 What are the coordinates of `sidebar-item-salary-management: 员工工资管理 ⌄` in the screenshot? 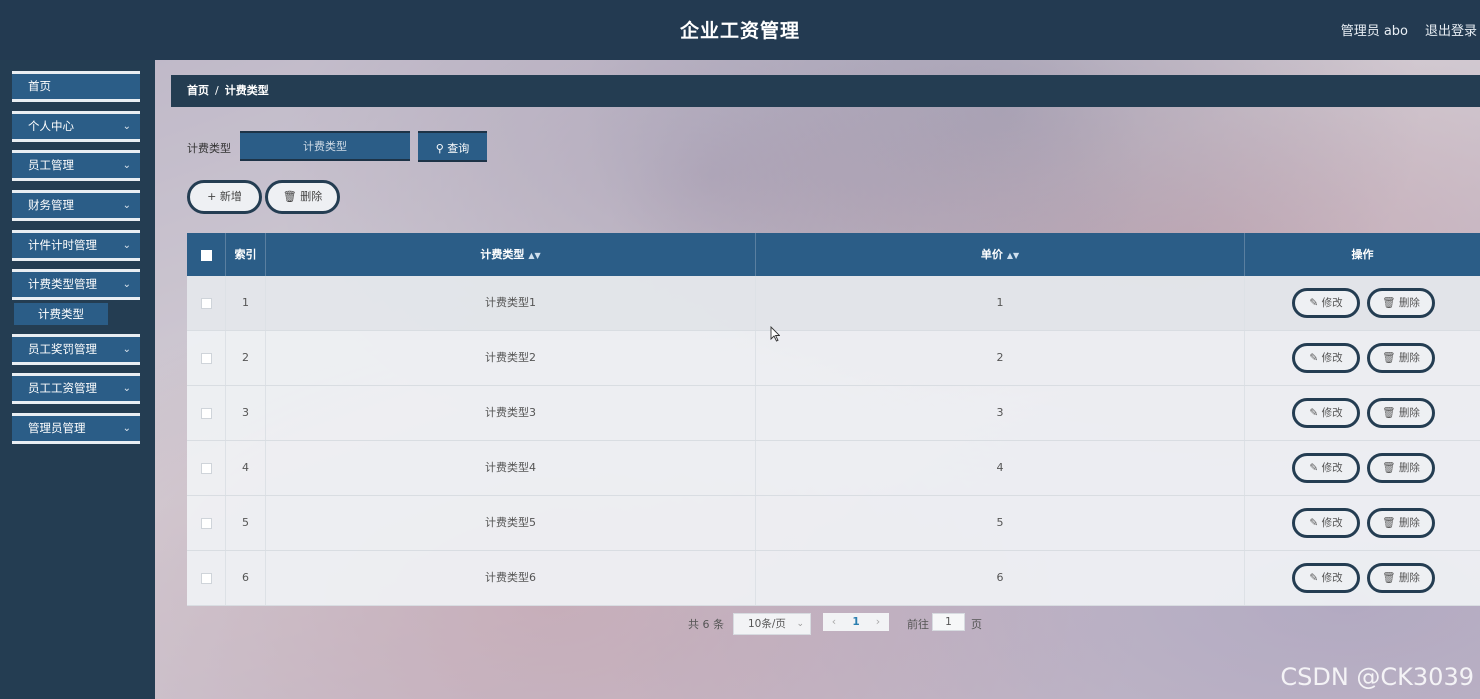 It's located at (76, 388).